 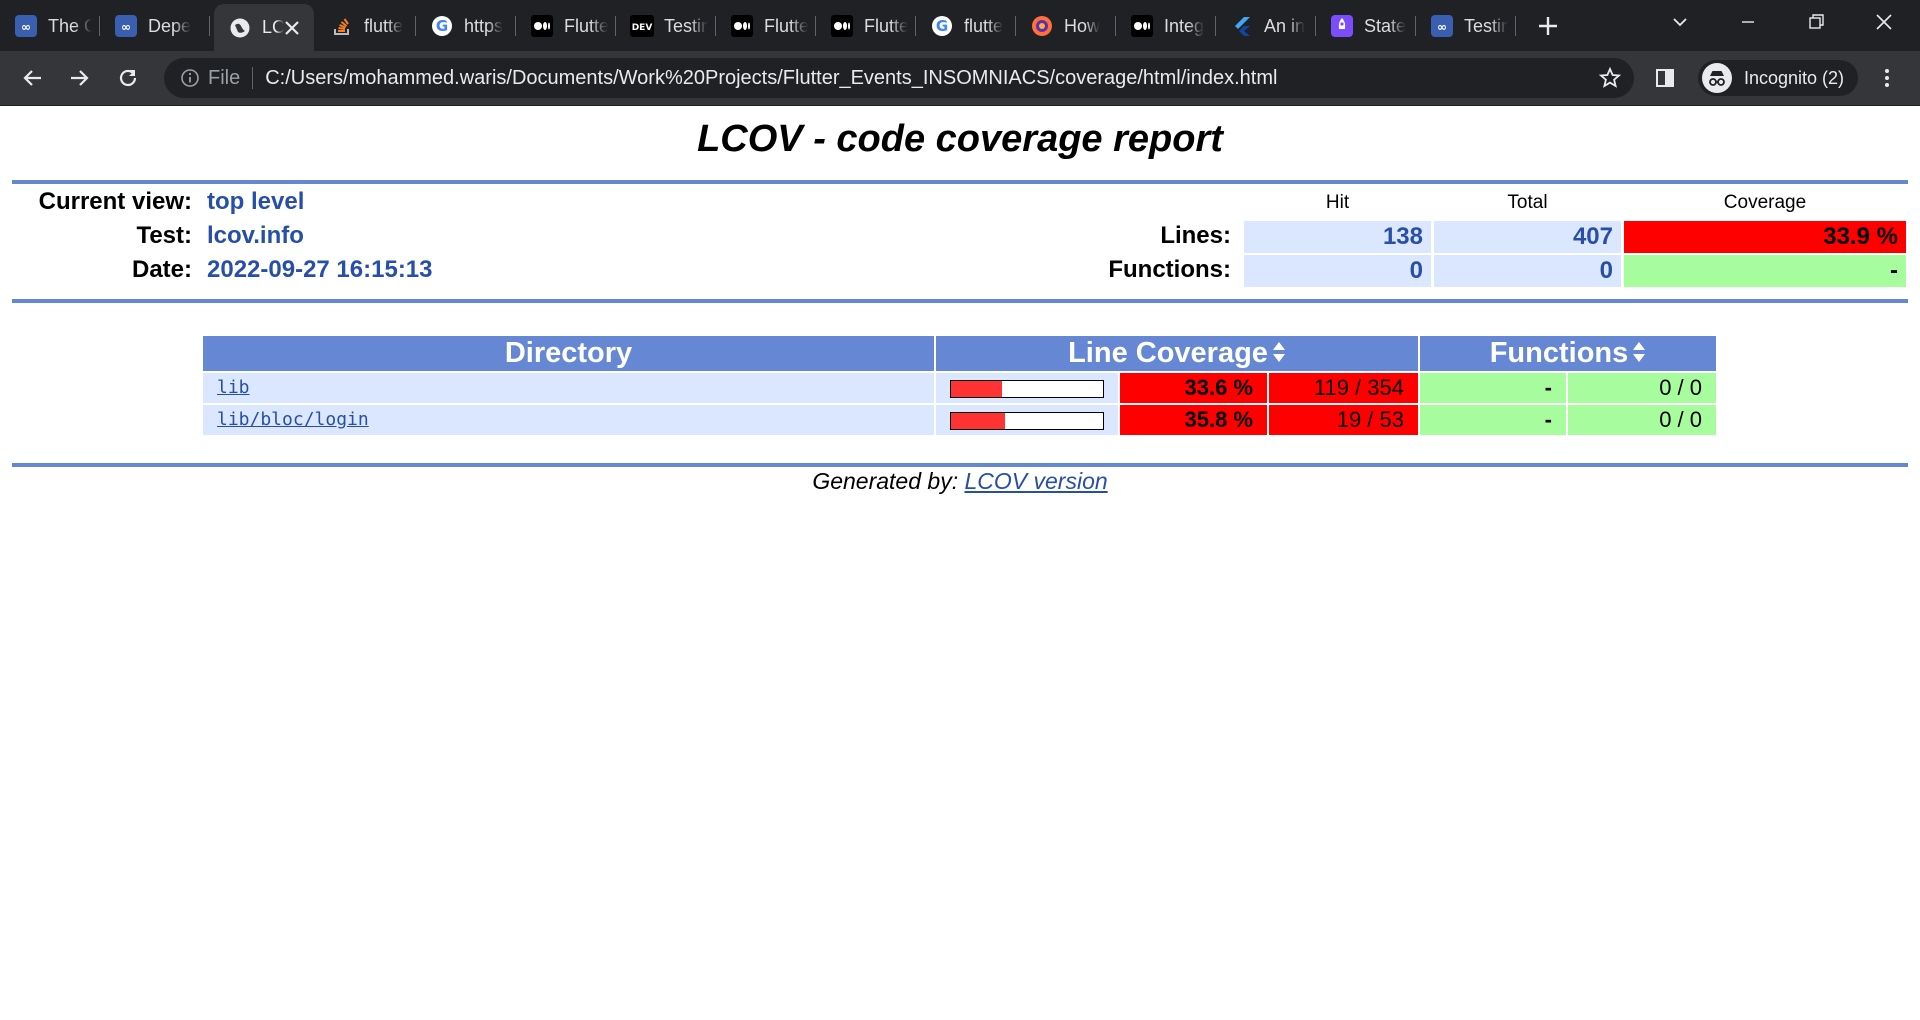 What do you see at coordinates (366, 26) in the screenshot?
I see `browser-tab: flutte` at bounding box center [366, 26].